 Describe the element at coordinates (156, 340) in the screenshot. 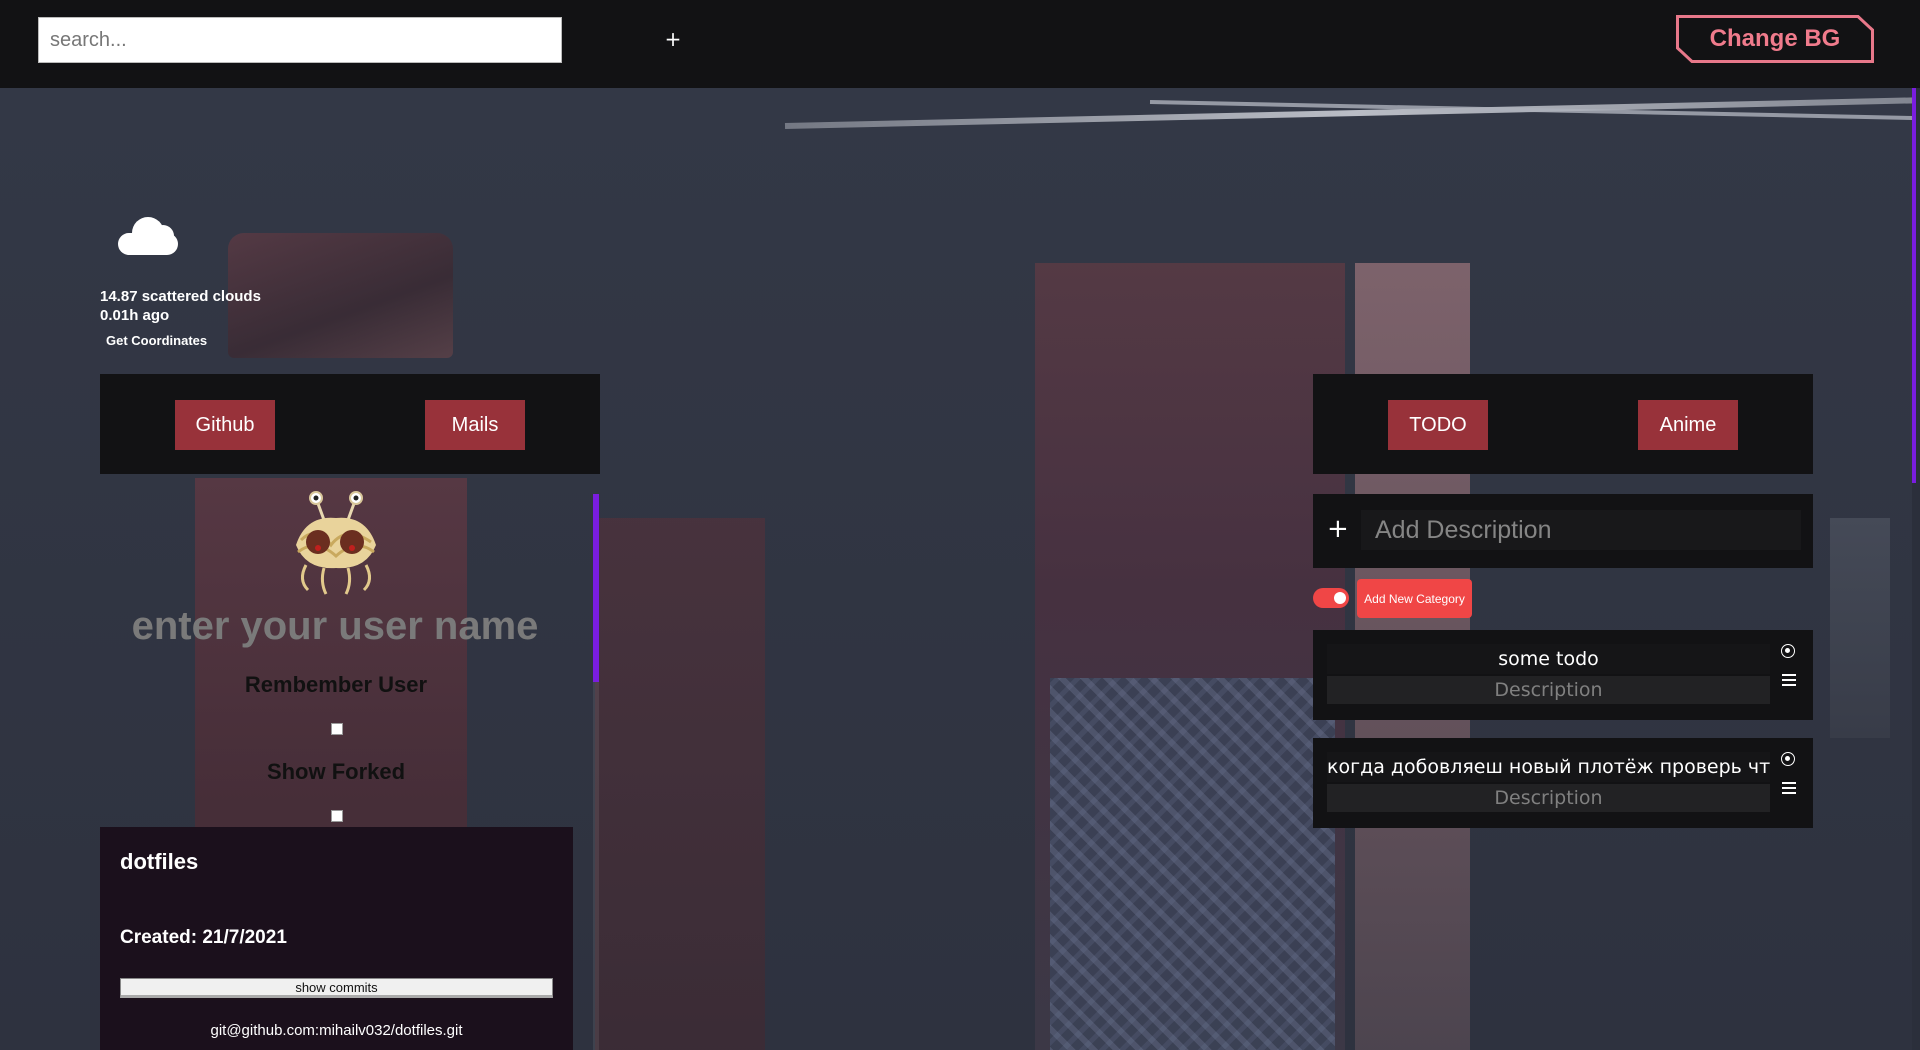

I see `get-coordinates-button: Get Coordinates` at that location.